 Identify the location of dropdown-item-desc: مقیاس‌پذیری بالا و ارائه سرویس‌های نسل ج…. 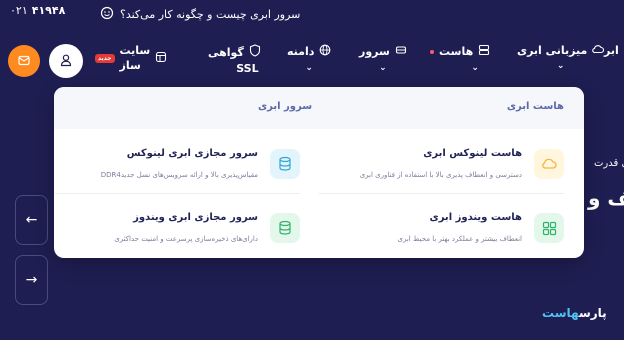
(179, 175).